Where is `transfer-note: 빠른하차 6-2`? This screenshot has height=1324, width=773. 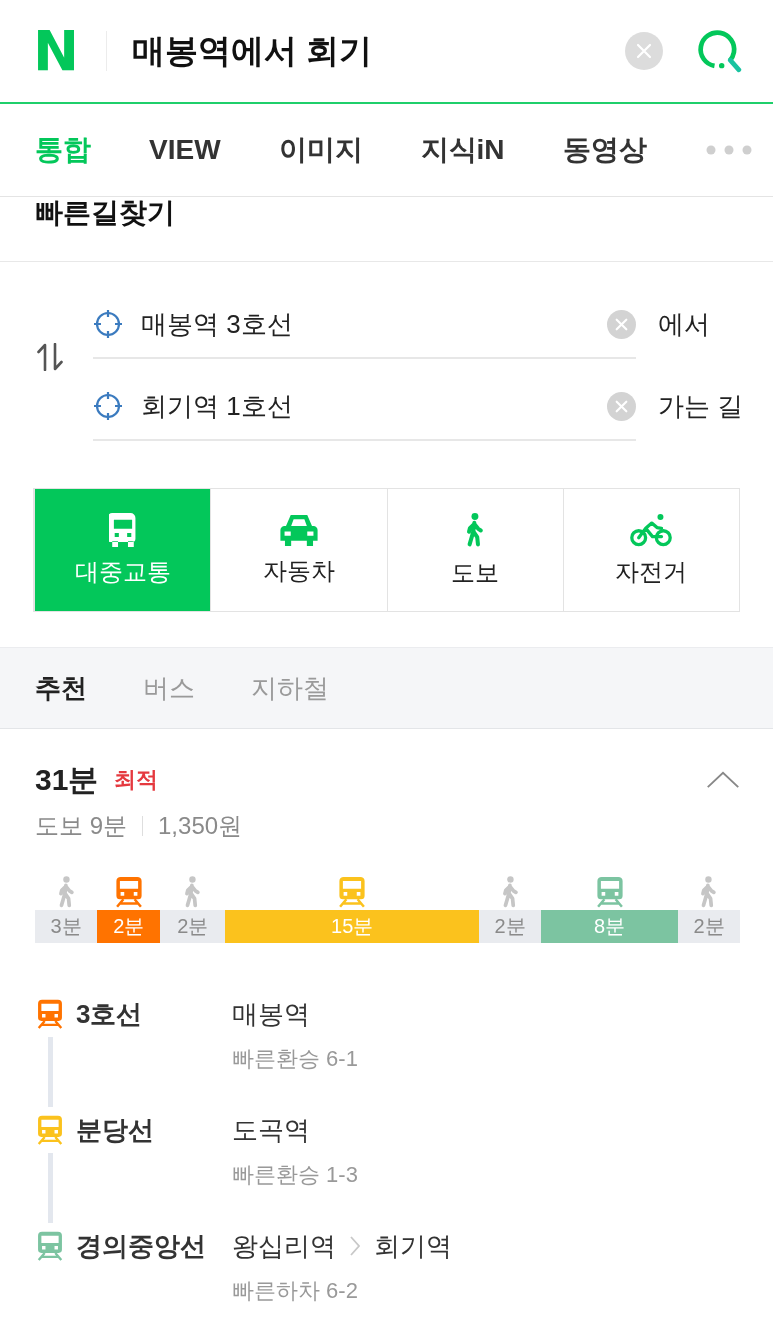
transfer-note: 빠른하차 6-2 is located at coordinates (295, 1291).